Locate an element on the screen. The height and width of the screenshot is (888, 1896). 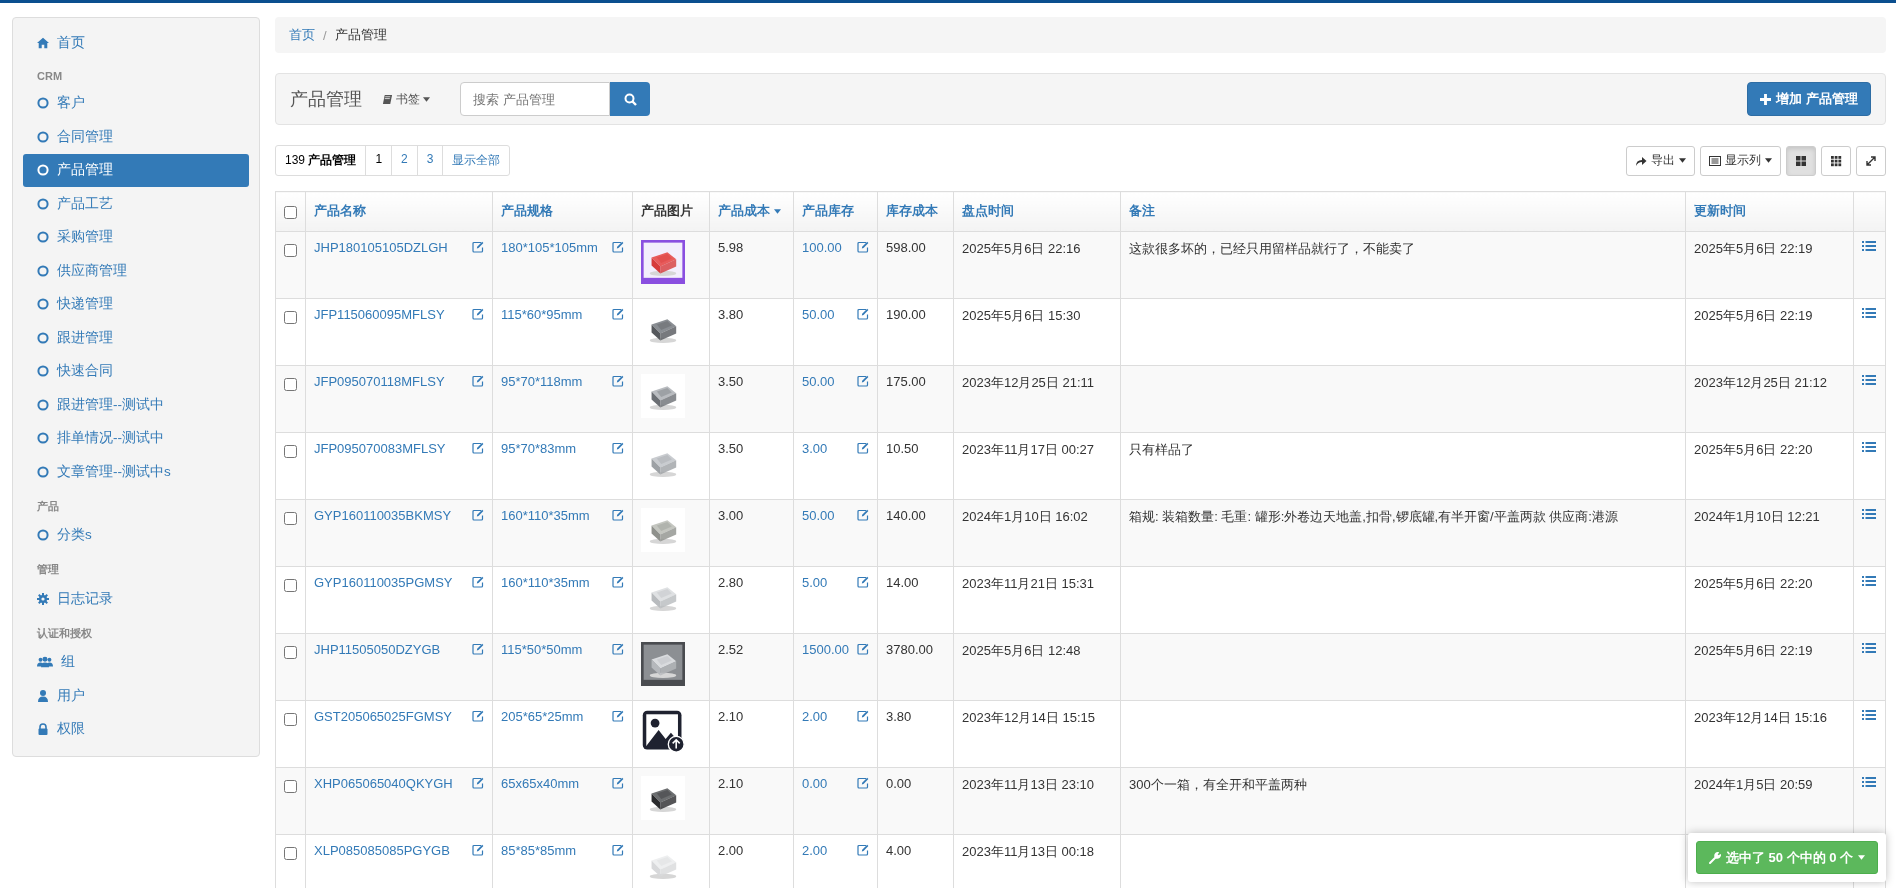
stock-link: 2.00 is located at coordinates (815, 850).